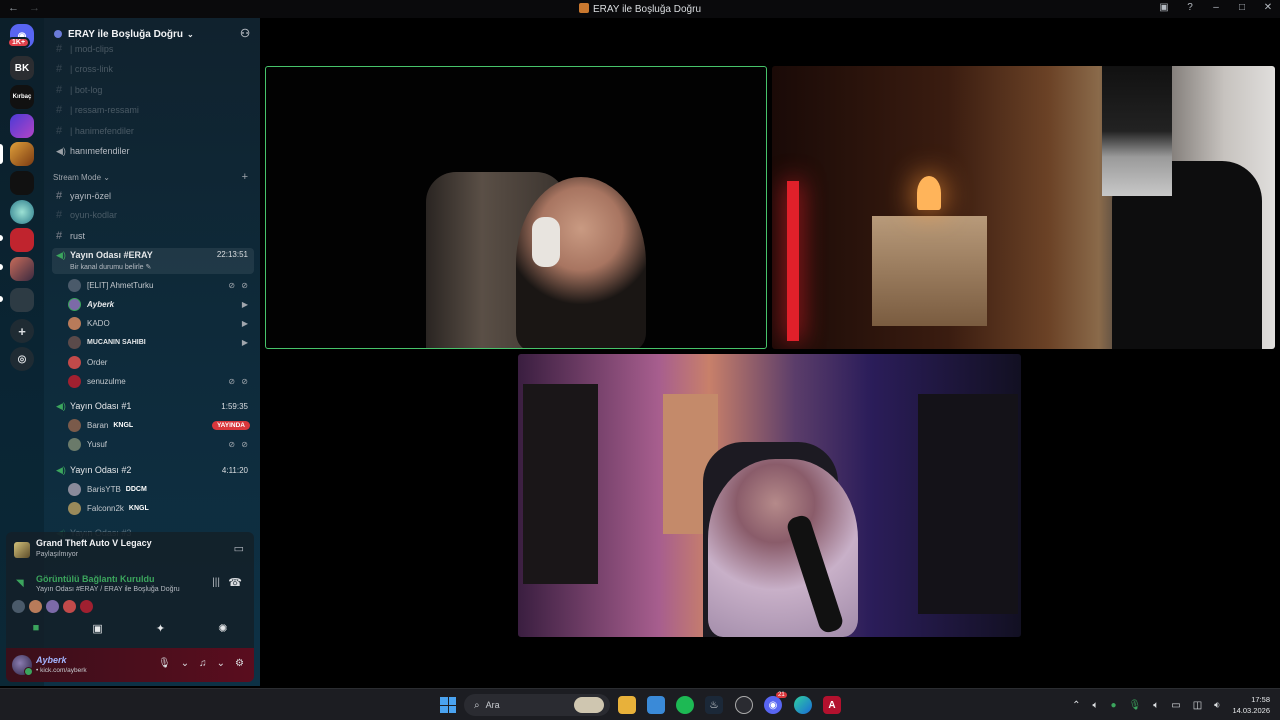  Describe the element at coordinates (1076, 705) in the screenshot. I see `chevron-up-icon: ⌃` at that location.